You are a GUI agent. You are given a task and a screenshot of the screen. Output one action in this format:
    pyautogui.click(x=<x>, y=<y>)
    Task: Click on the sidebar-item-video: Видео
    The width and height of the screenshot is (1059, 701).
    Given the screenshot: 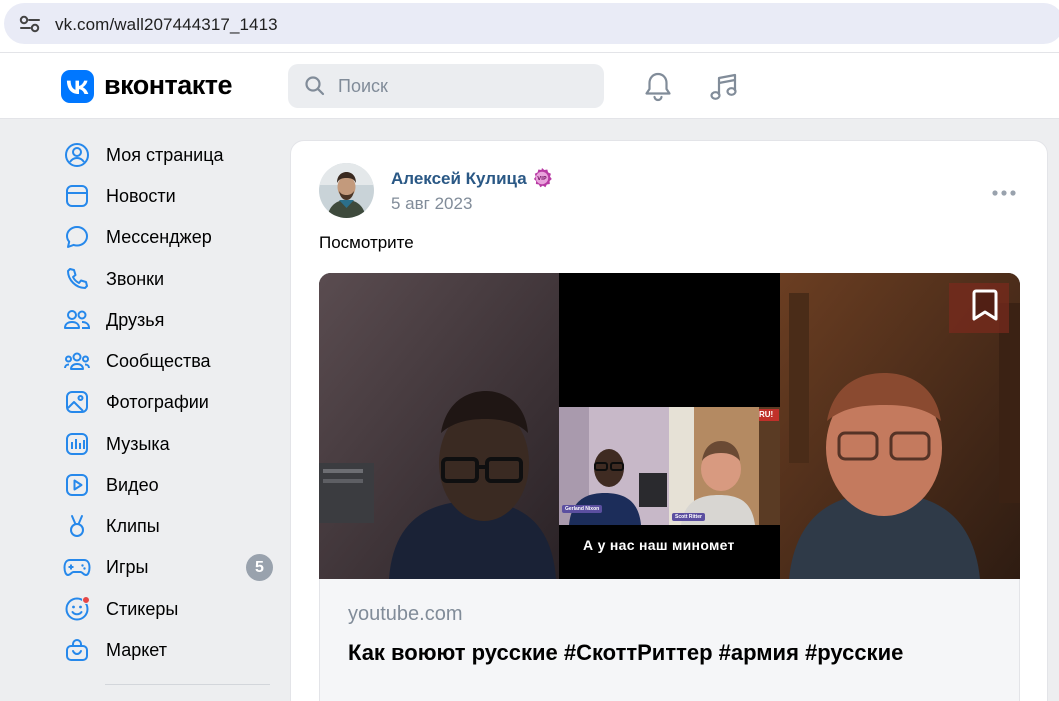 What is the action you would take?
    pyautogui.click(x=170, y=485)
    